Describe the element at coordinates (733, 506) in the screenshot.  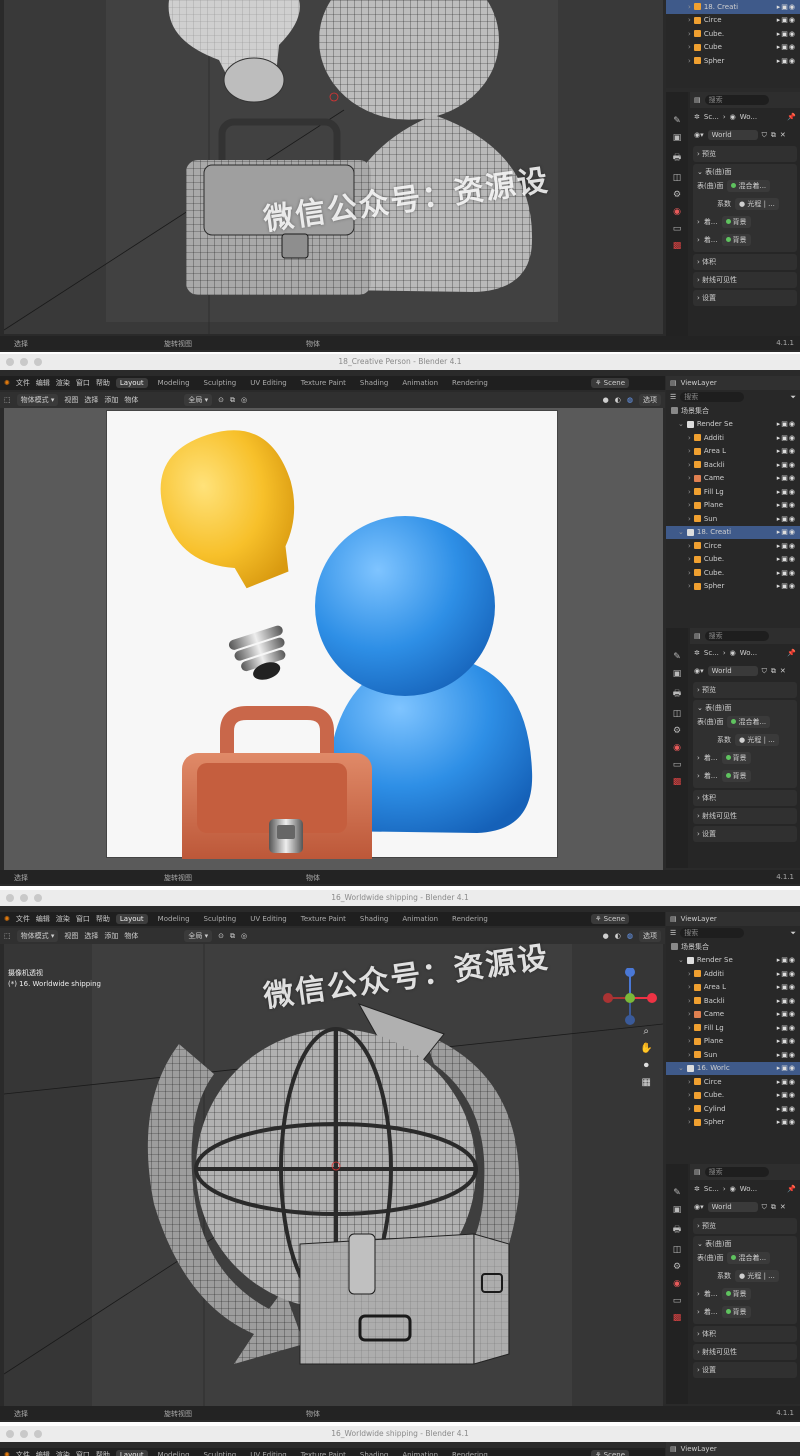
I see `outliner-item: › Plane ▸▣◉` at that location.